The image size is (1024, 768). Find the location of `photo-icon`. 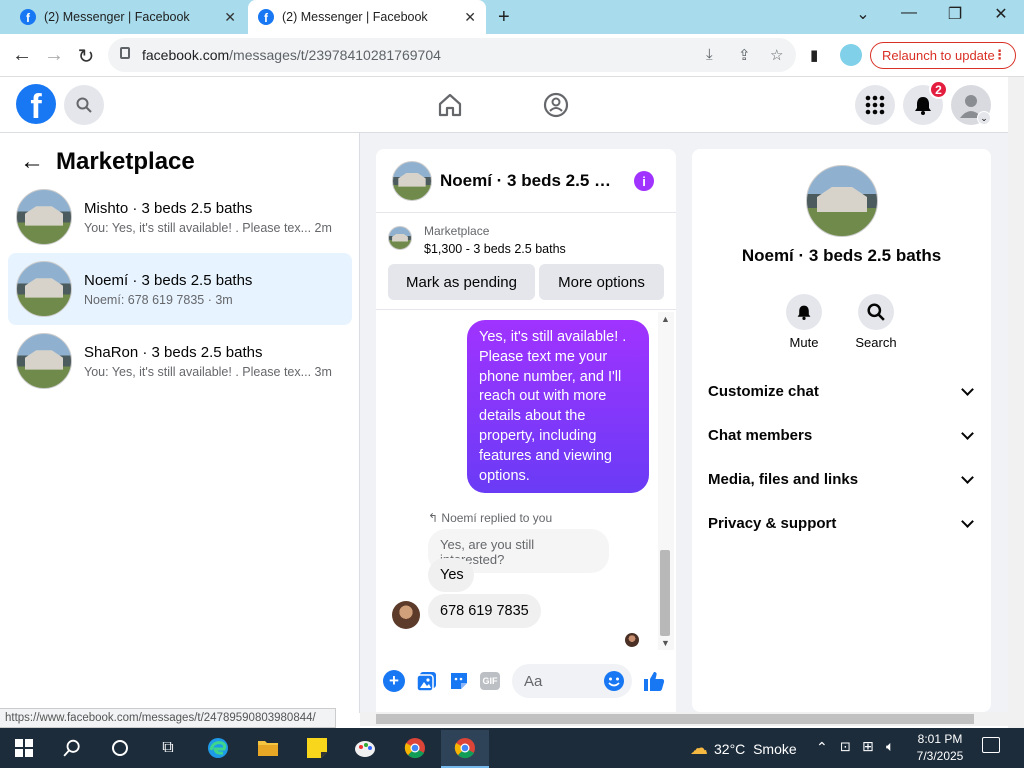

photo-icon is located at coordinates (427, 683).